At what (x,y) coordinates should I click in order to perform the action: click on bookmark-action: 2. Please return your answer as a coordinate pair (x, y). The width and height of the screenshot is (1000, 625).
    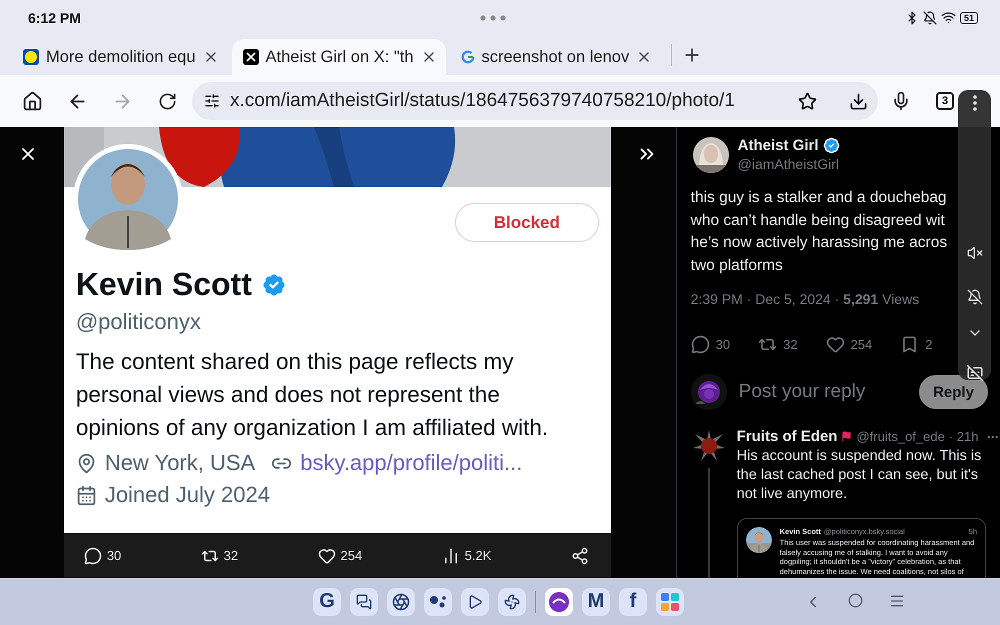
    Looking at the image, I should click on (916, 344).